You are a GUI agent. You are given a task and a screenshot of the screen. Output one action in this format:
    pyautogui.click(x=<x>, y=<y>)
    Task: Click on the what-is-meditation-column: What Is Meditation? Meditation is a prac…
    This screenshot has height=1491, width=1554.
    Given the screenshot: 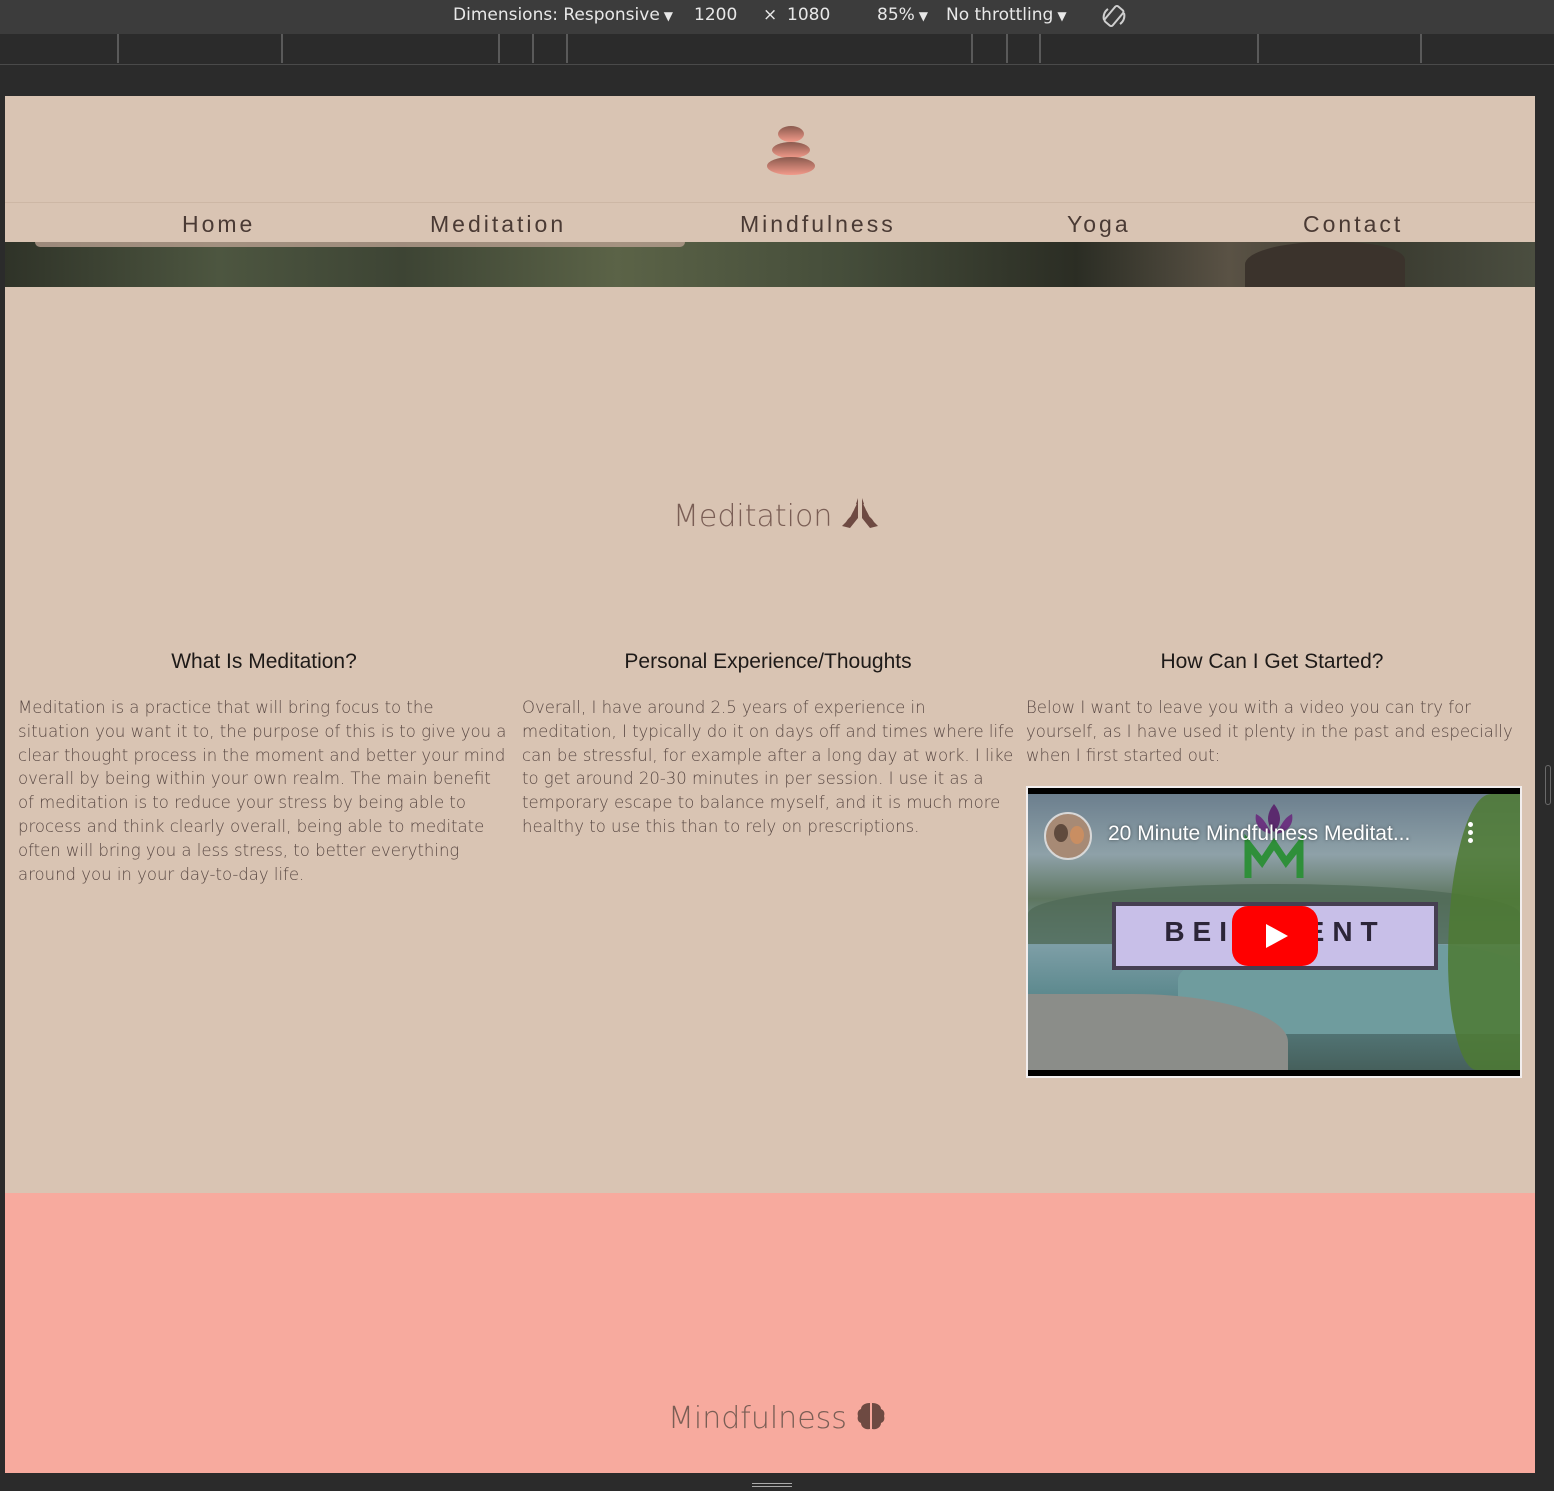 What is the action you would take?
    pyautogui.click(x=264, y=768)
    